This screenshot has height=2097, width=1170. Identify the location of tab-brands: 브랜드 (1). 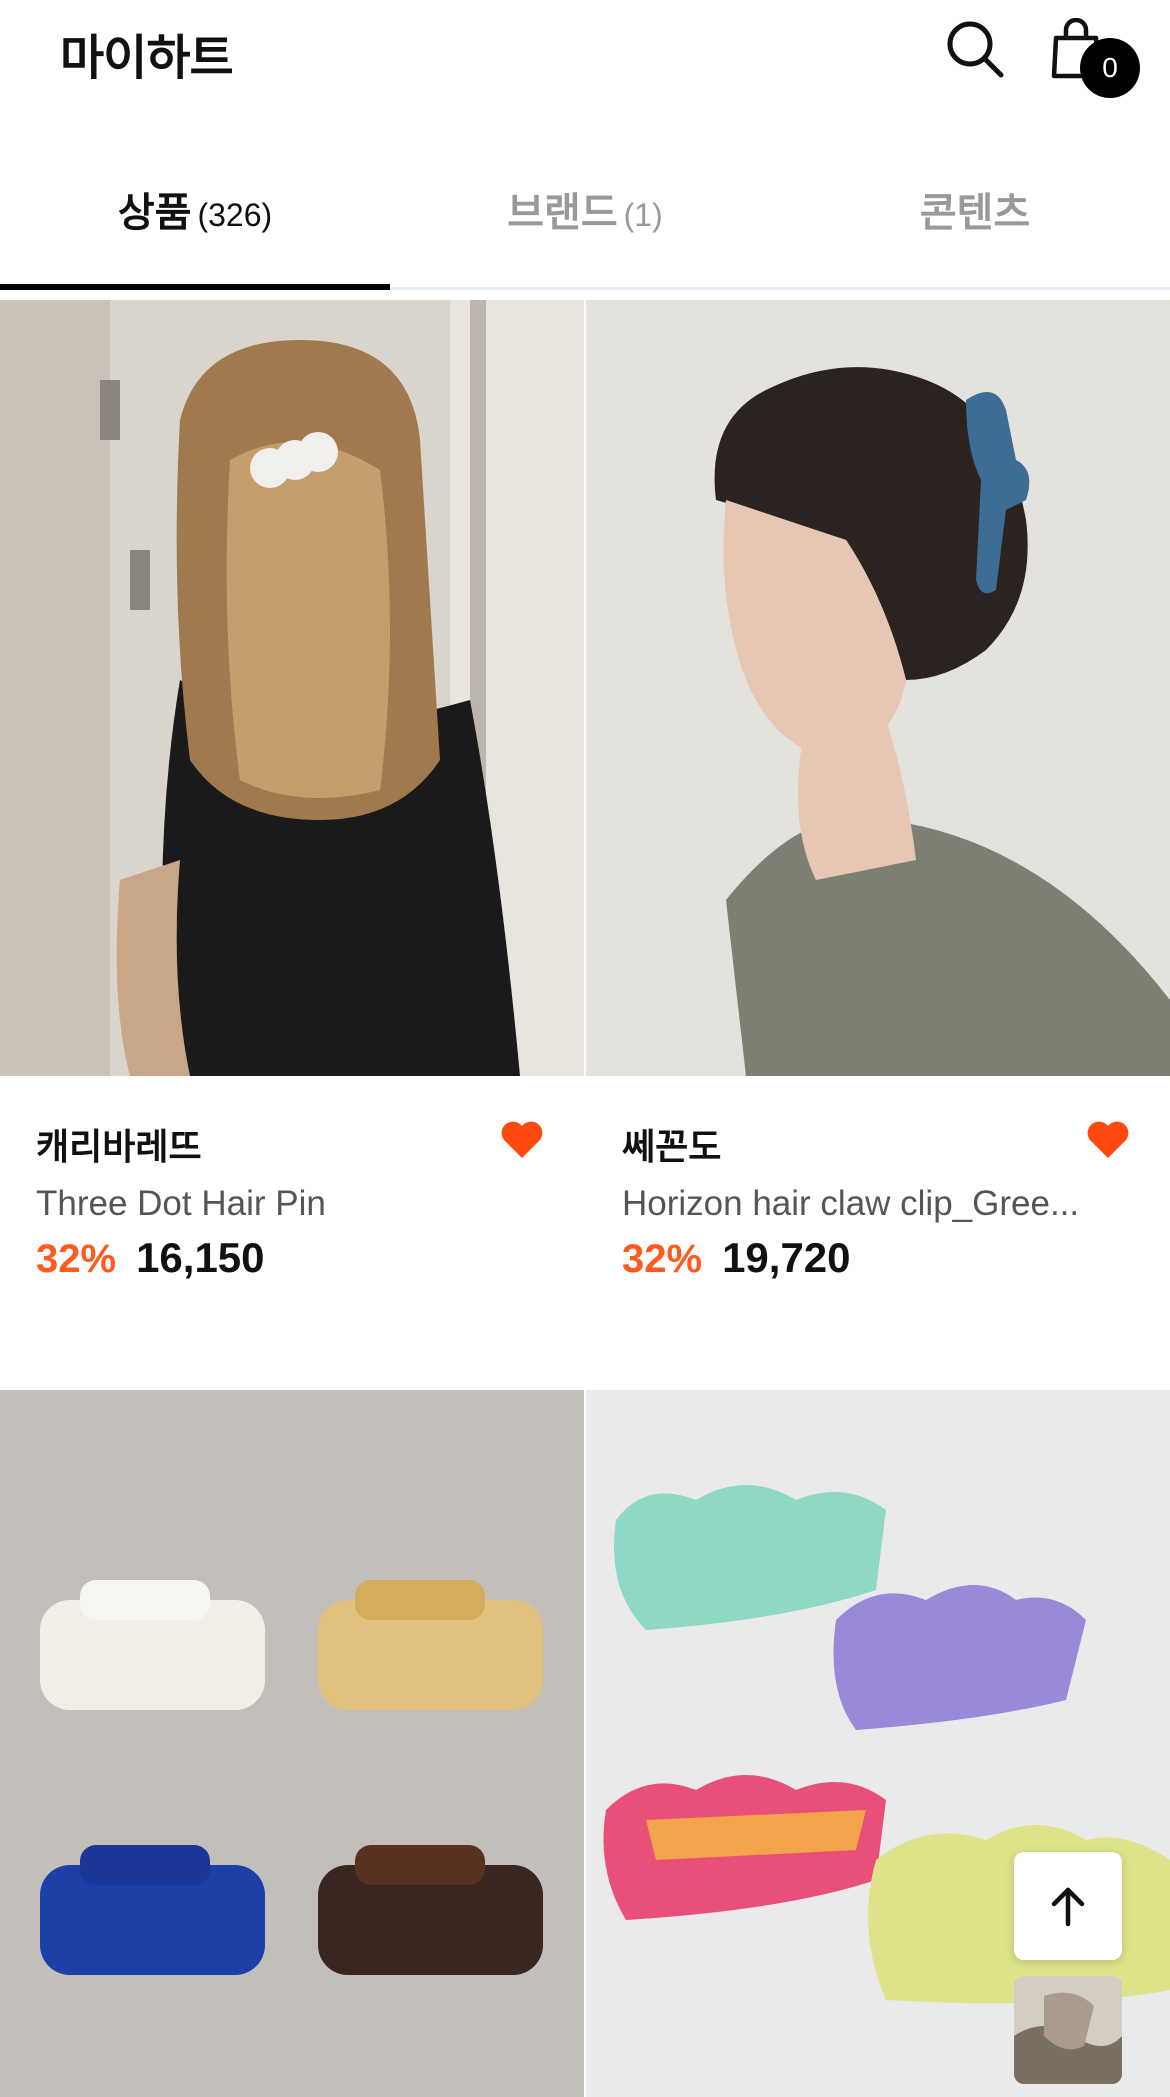
(585, 218).